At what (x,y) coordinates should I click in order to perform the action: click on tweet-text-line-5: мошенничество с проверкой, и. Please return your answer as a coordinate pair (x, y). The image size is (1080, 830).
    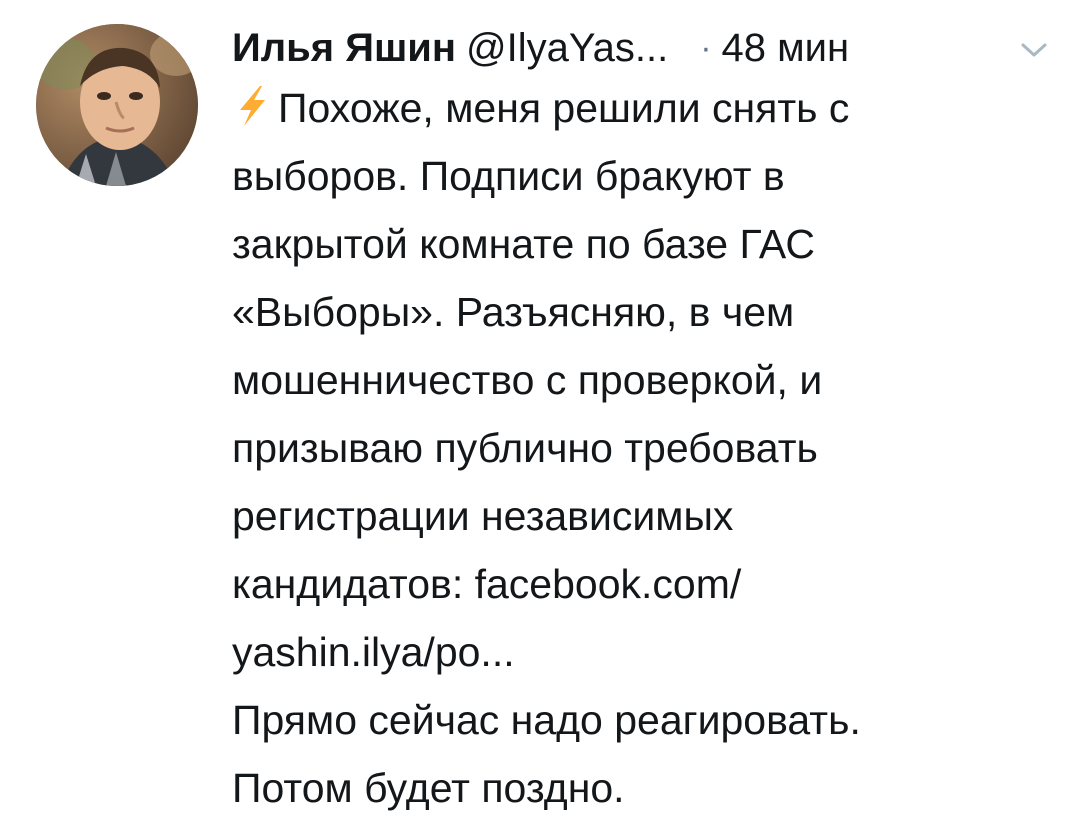
    Looking at the image, I should click on (527, 380).